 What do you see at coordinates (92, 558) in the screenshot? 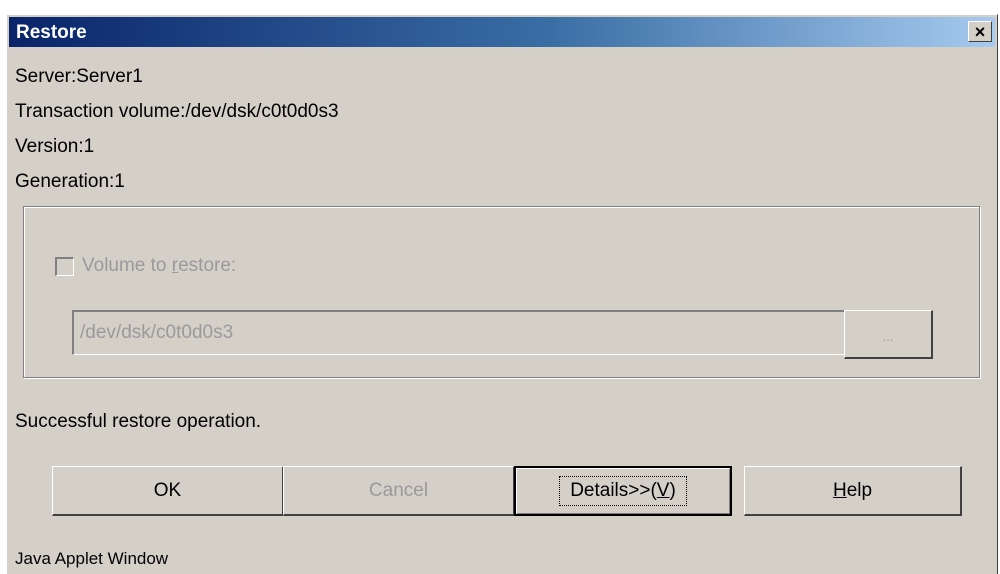
I see `java-applet-window-label: Java Applet Window` at bounding box center [92, 558].